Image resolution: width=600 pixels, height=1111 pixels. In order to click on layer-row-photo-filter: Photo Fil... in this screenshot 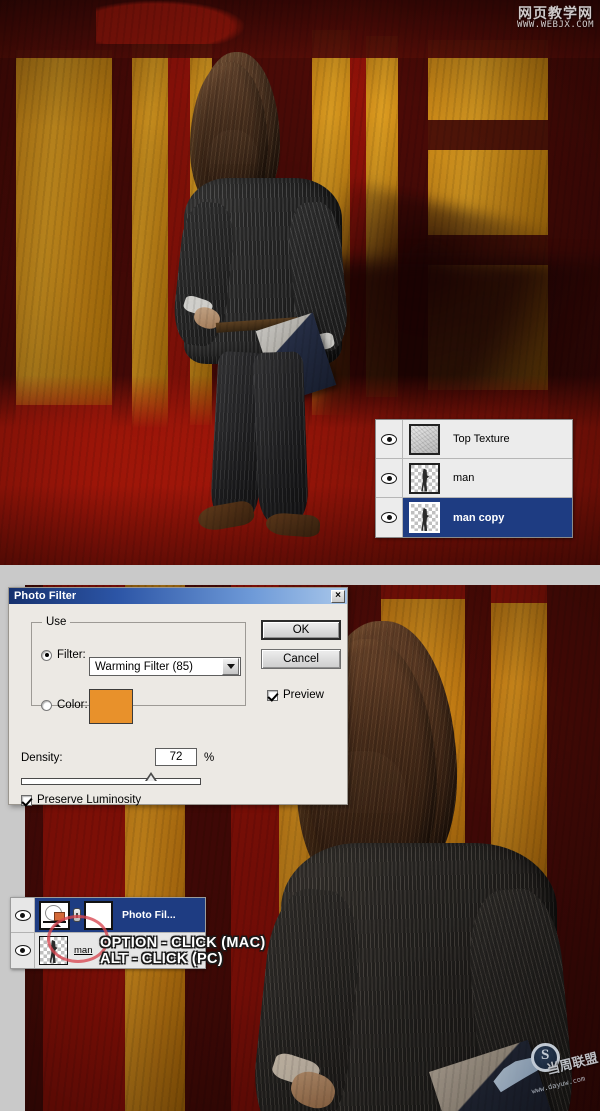, I will do `click(108, 915)`.